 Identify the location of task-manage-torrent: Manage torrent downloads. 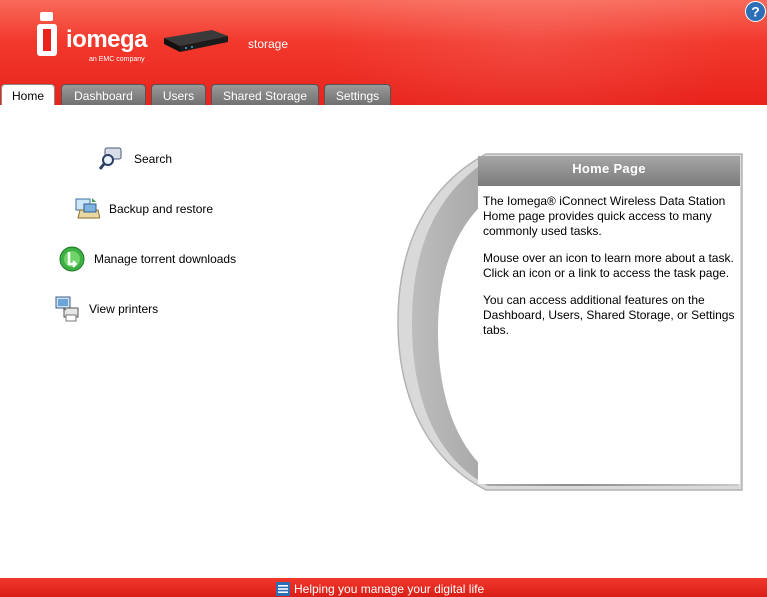
(159, 259).